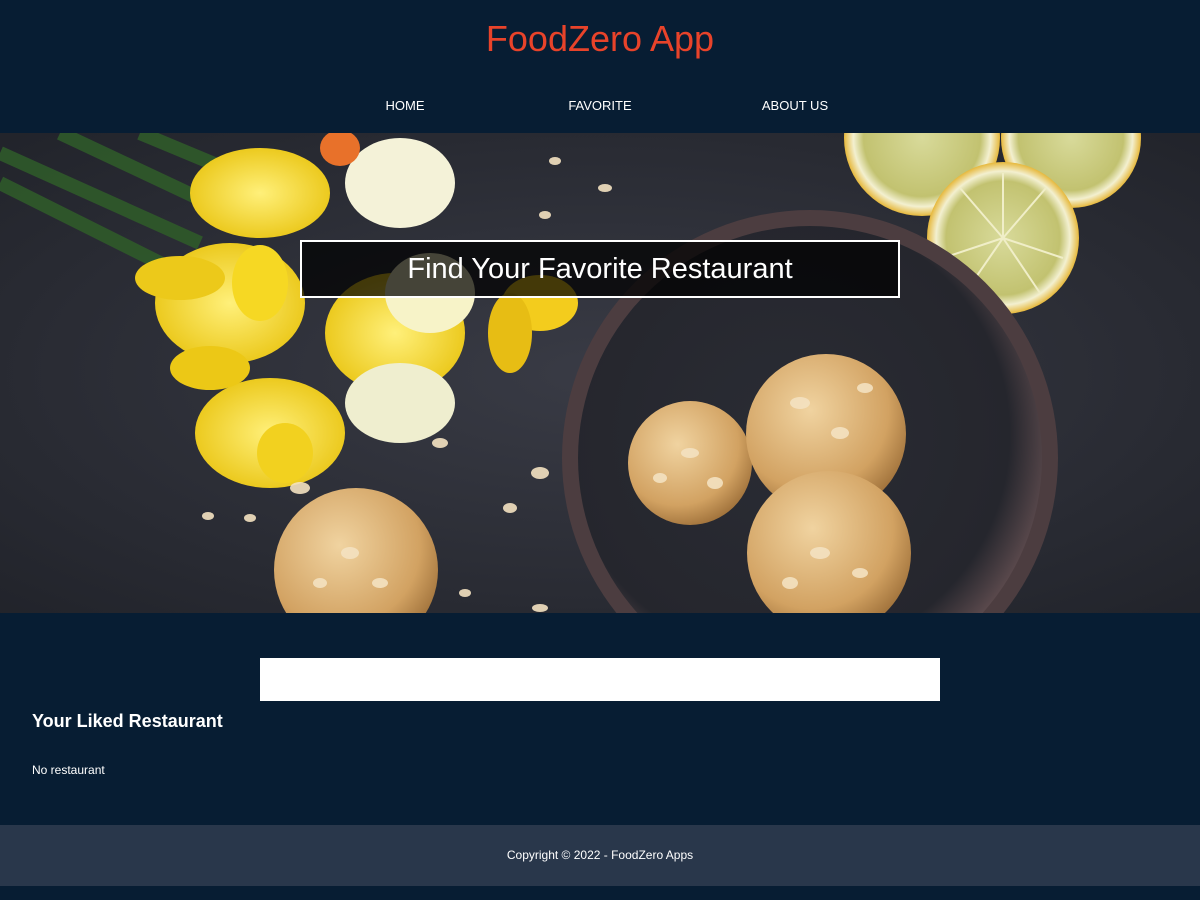  I want to click on nav-item-about-us: ABOUT US, so click(795, 106).